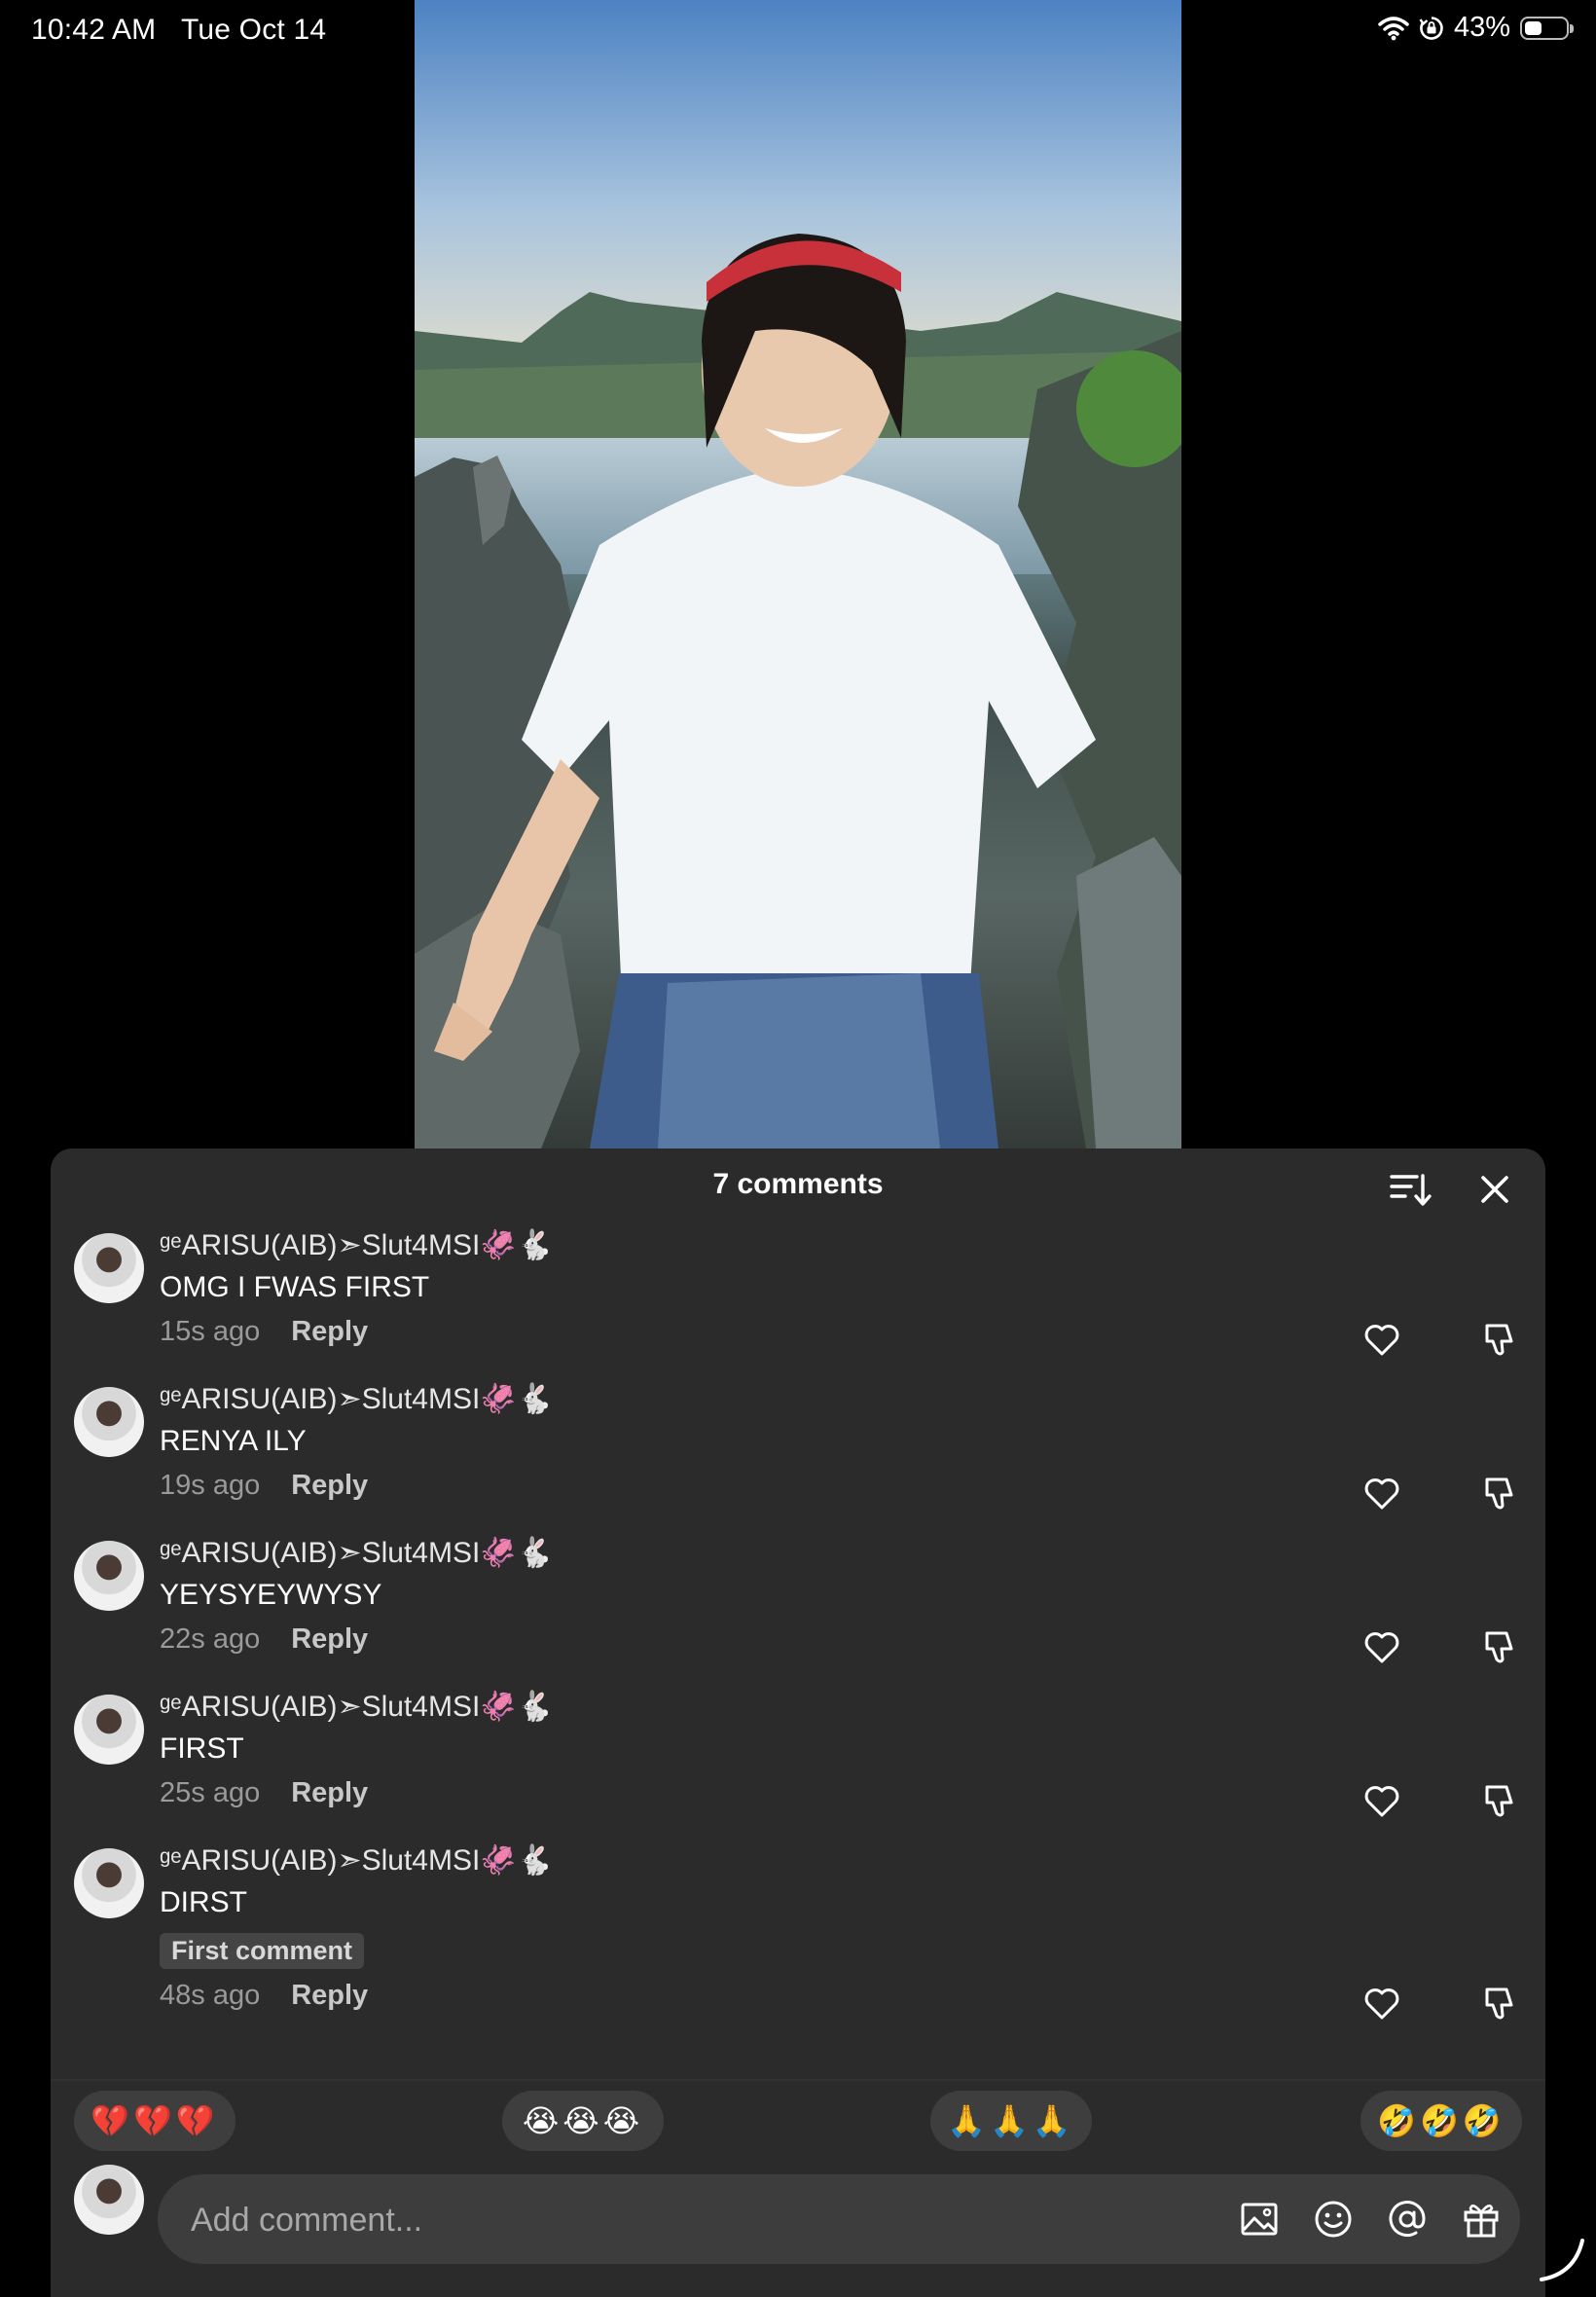  I want to click on reaction-broken-hearts: 💔💔💔, so click(155, 2121).